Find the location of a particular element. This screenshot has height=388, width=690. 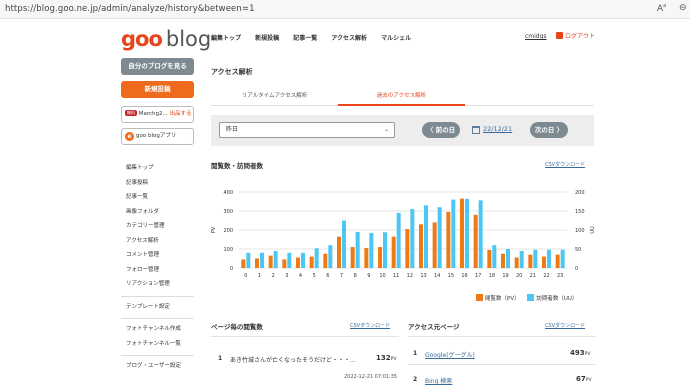

x-tick-label: 13 is located at coordinates (423, 276).